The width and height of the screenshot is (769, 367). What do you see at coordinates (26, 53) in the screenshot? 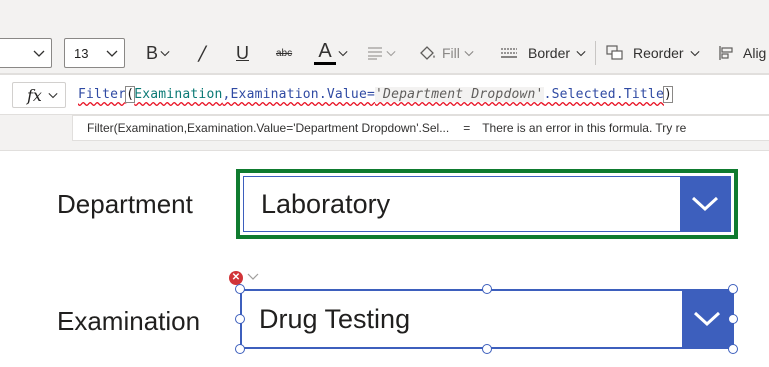
I see `font-family-select` at bounding box center [26, 53].